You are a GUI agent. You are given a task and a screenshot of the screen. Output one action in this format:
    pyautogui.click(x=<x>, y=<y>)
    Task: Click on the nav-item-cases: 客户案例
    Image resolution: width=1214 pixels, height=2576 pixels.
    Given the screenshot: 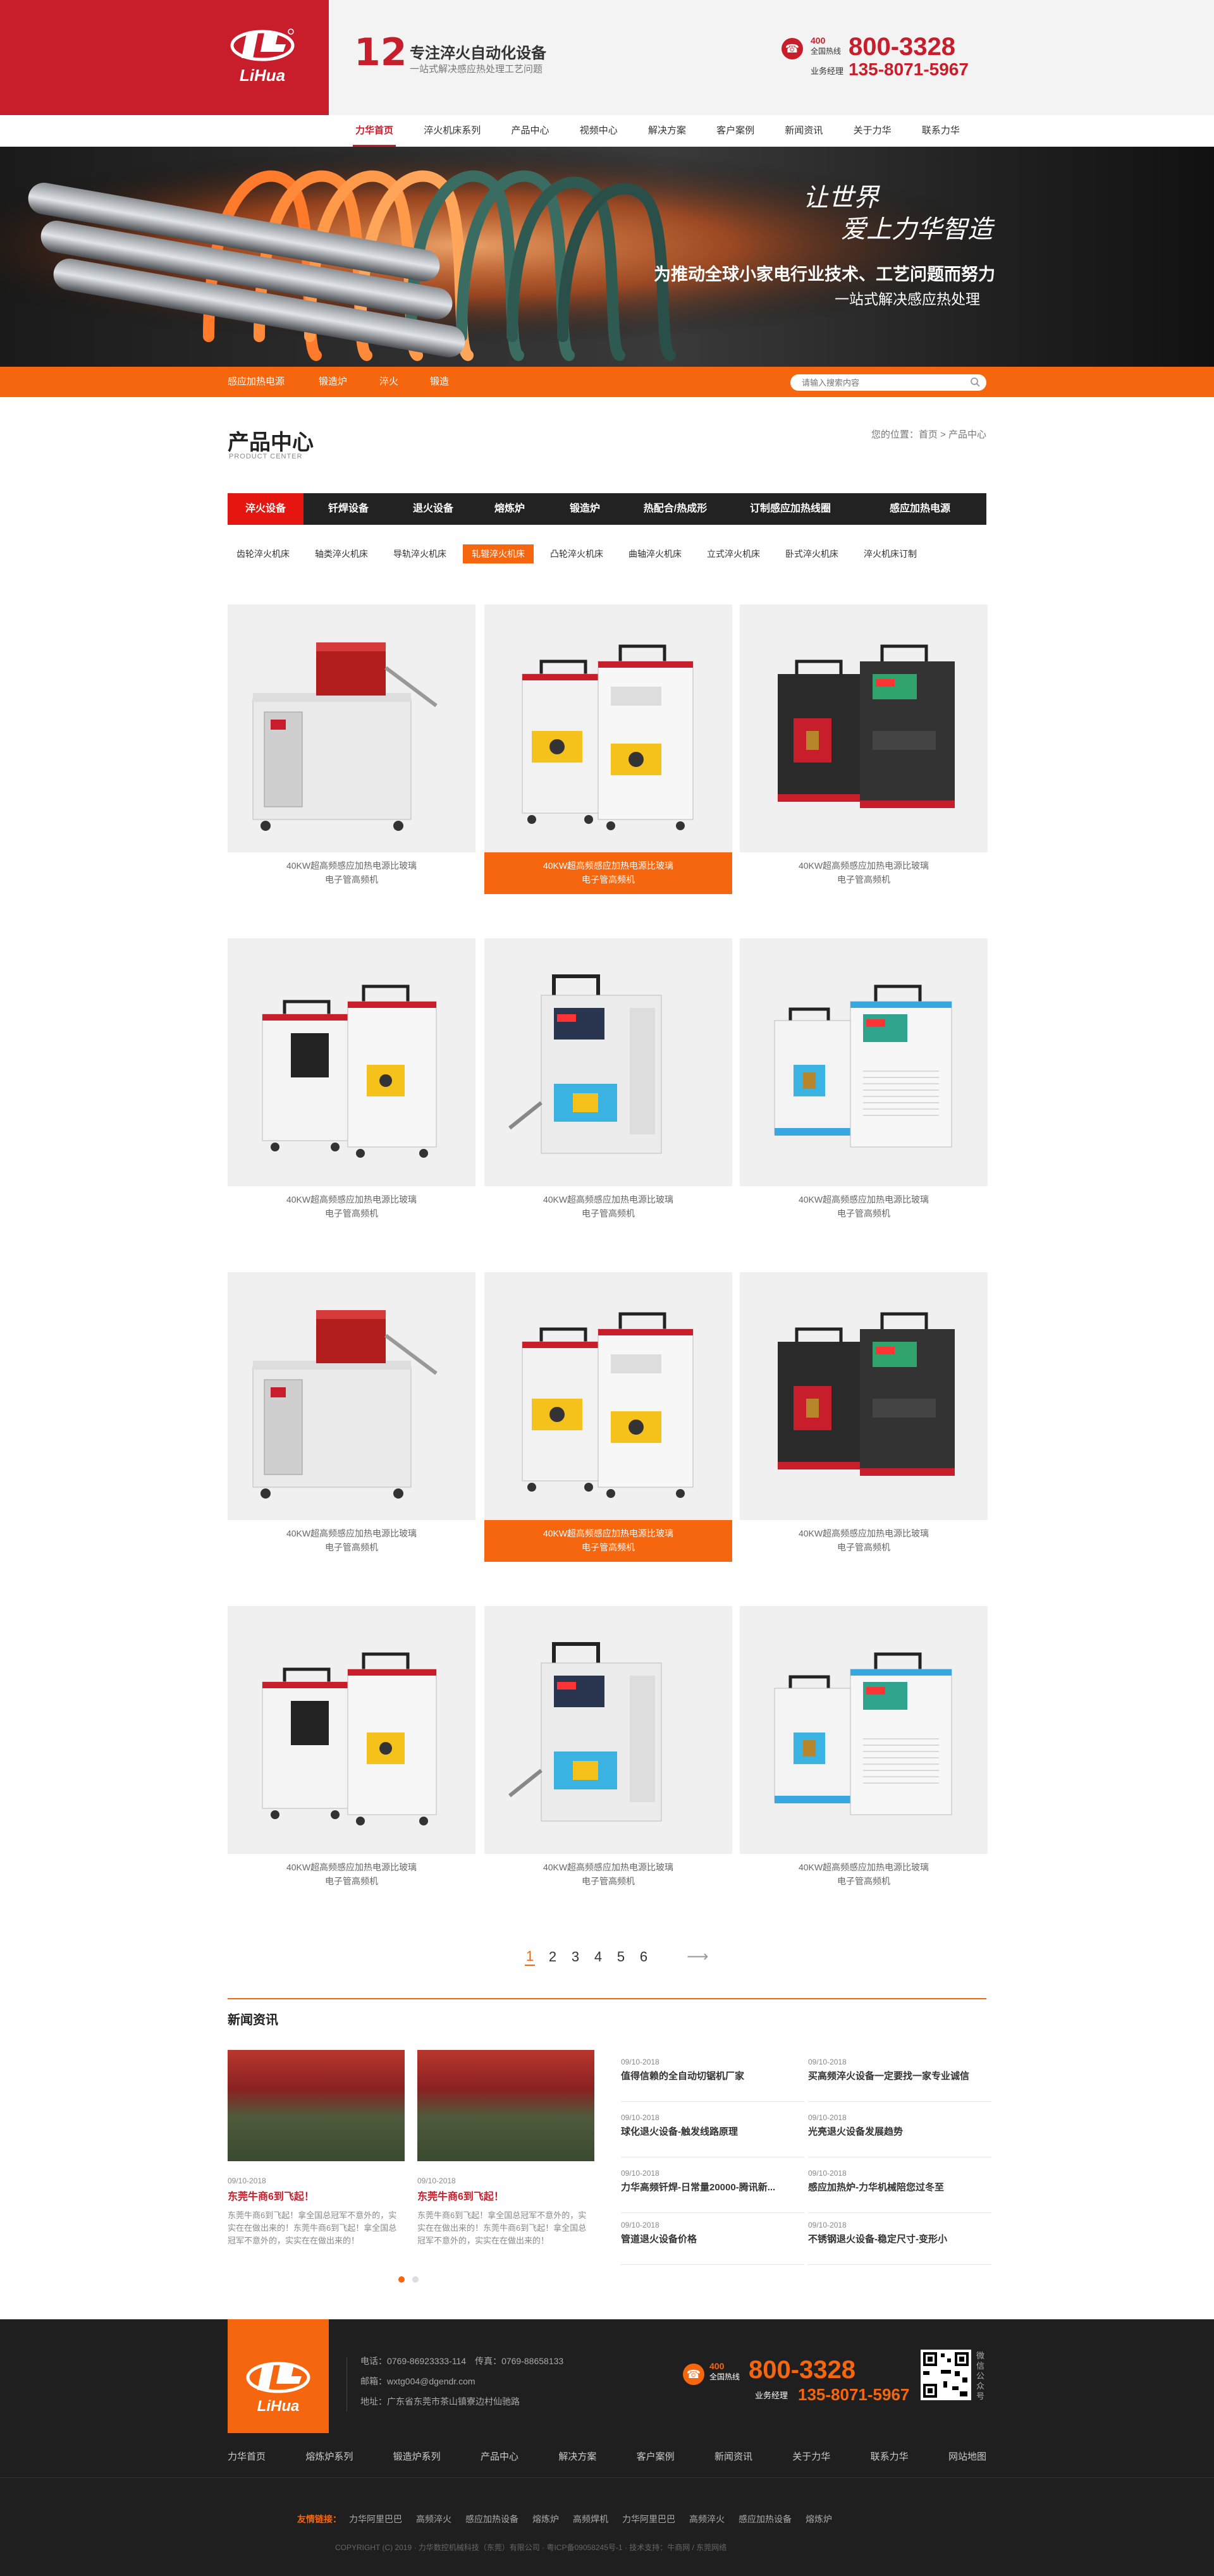 What is the action you would take?
    pyautogui.click(x=735, y=131)
    